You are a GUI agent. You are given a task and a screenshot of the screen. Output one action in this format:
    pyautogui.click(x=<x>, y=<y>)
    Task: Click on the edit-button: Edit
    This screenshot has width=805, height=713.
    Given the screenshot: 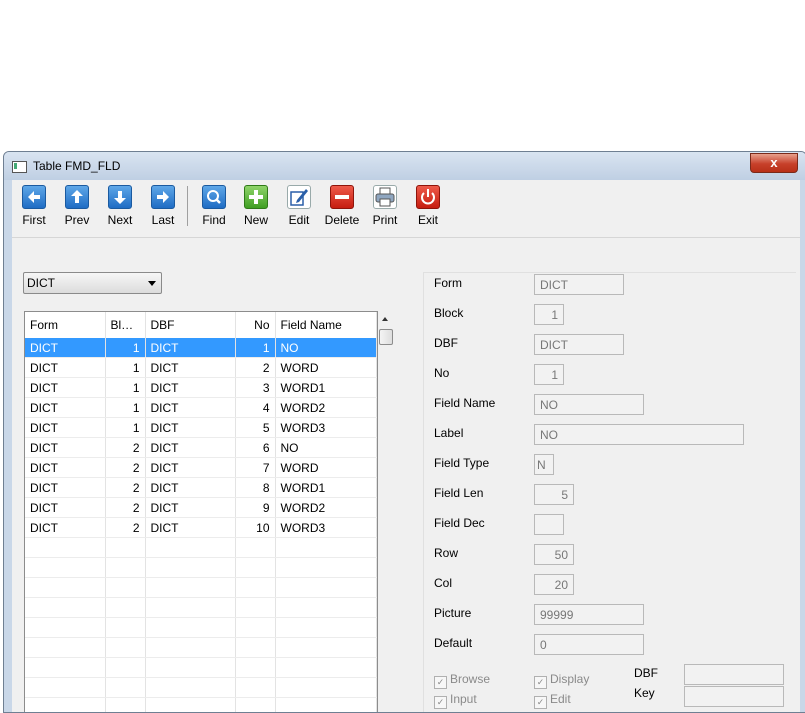 What is the action you would take?
    pyautogui.click(x=299, y=206)
    